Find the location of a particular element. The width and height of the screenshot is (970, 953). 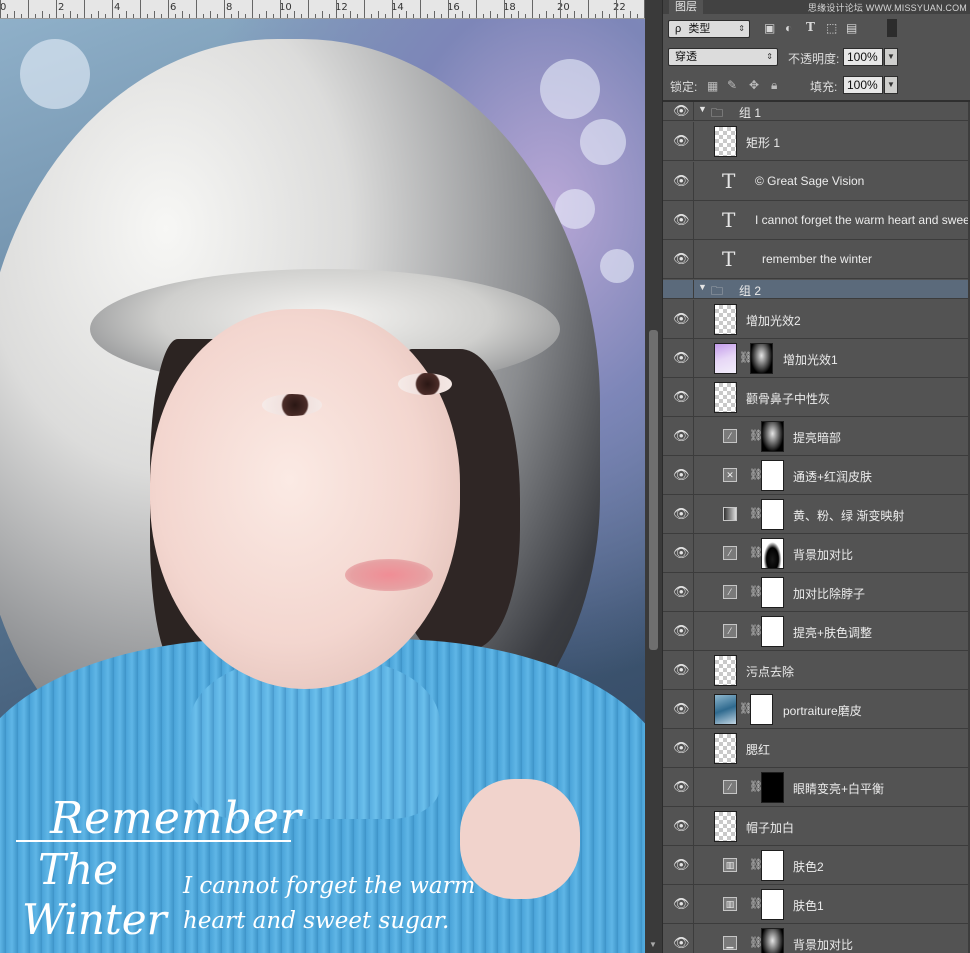

layer-rect1: 👁︎ 矩形 1 is located at coordinates (816, 141).